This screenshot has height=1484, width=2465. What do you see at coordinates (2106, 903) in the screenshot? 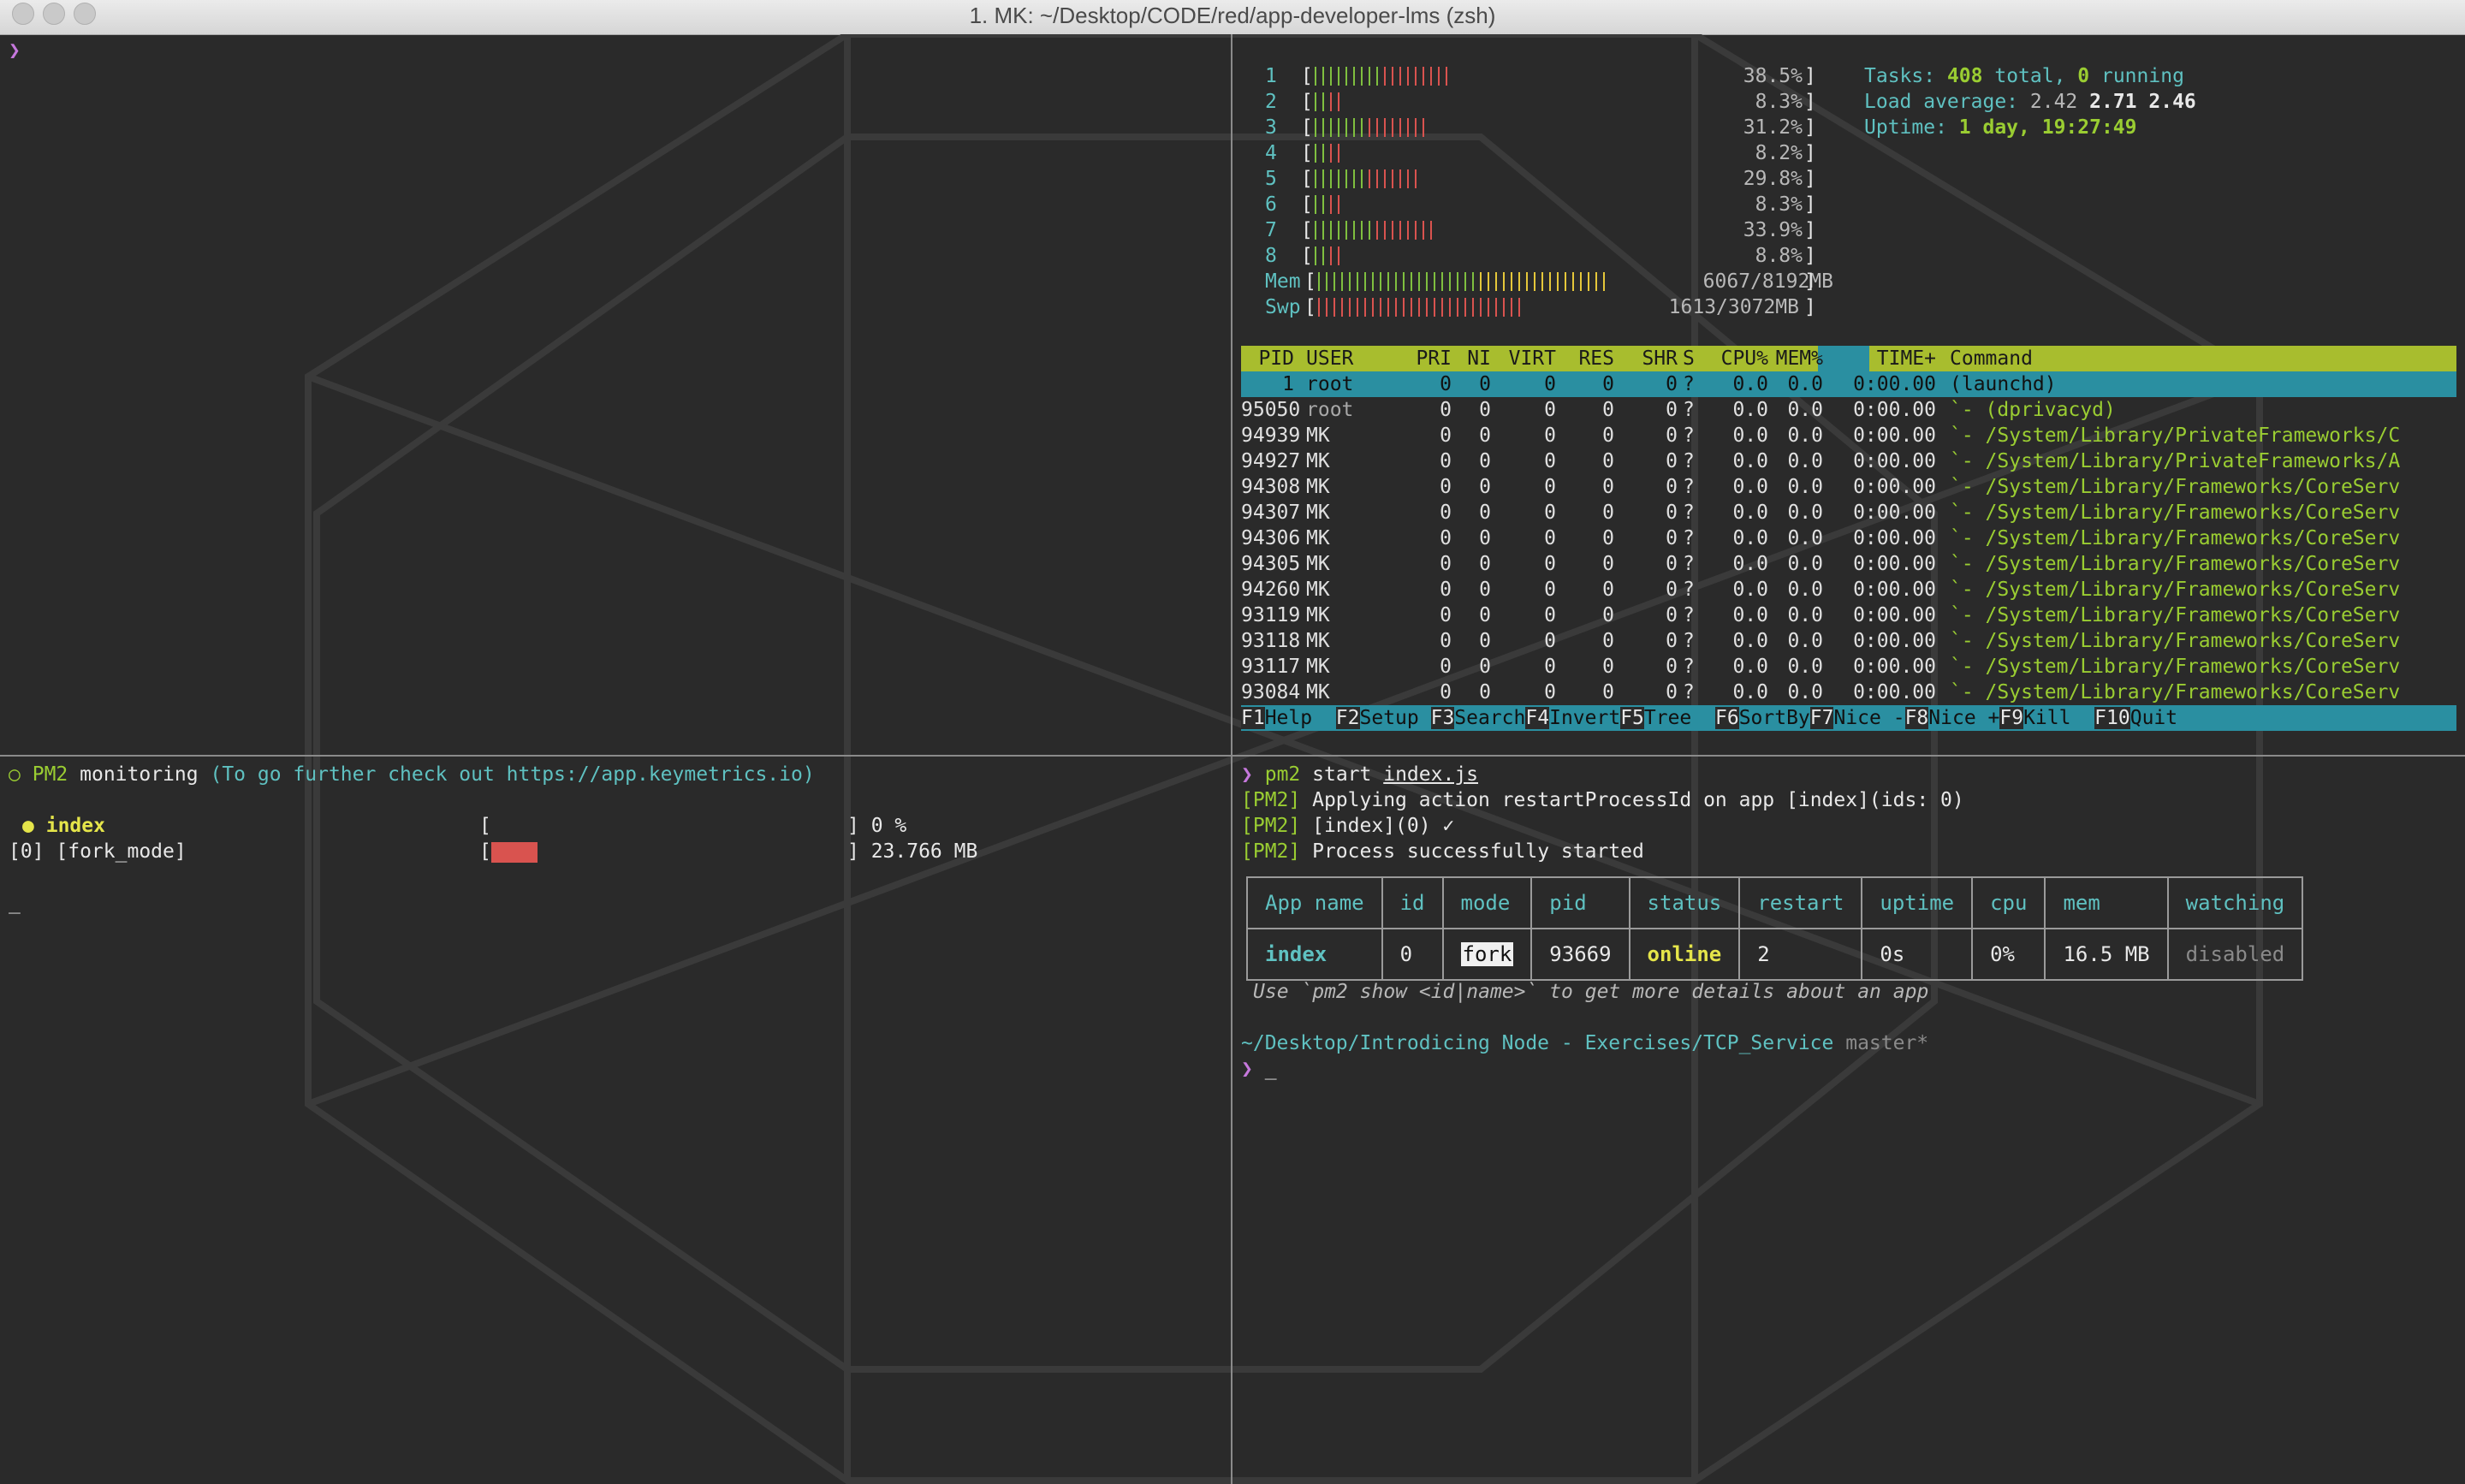
I see `pm2-col-mem: mem` at bounding box center [2106, 903].